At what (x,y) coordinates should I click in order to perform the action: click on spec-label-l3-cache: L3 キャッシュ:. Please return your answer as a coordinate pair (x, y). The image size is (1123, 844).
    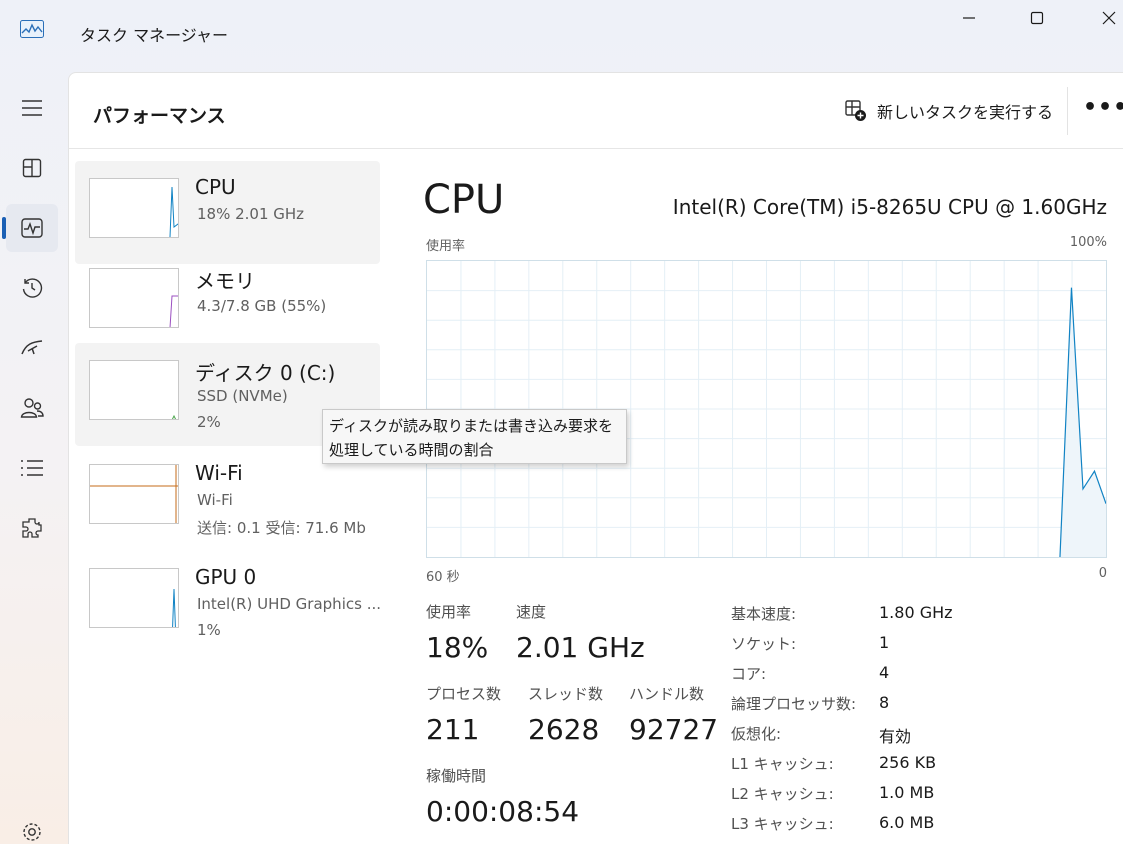
    Looking at the image, I should click on (782, 824).